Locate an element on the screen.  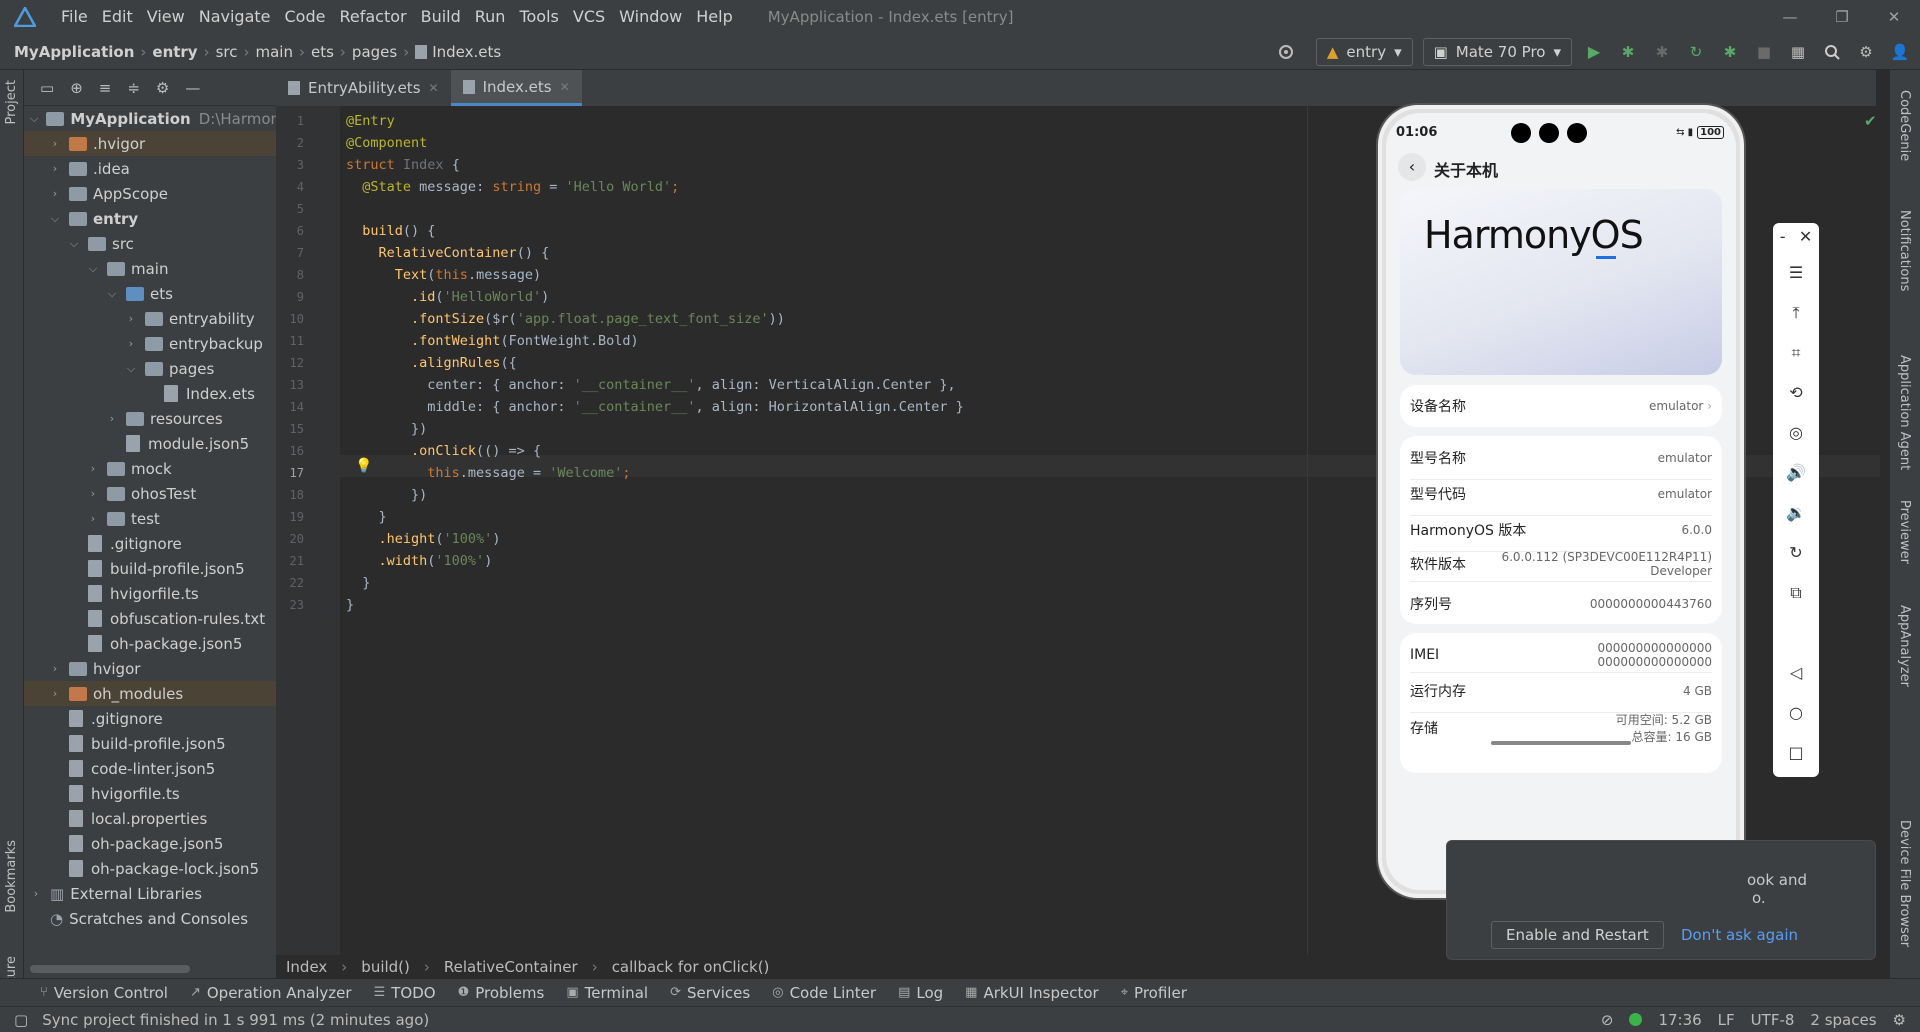
menu-build: Build is located at coordinates (441, 17).